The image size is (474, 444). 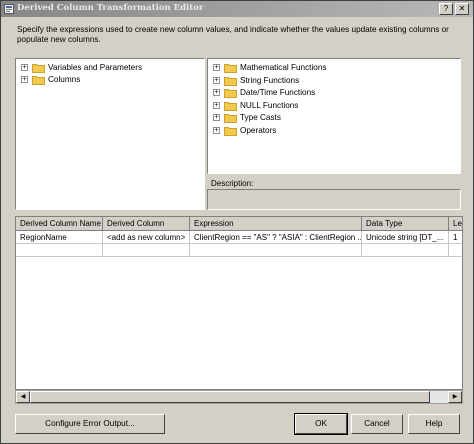 What do you see at coordinates (276, 237) in the screenshot?
I see `cell-expression: ClientRegion == "AS" ? "ASIA"` at bounding box center [276, 237].